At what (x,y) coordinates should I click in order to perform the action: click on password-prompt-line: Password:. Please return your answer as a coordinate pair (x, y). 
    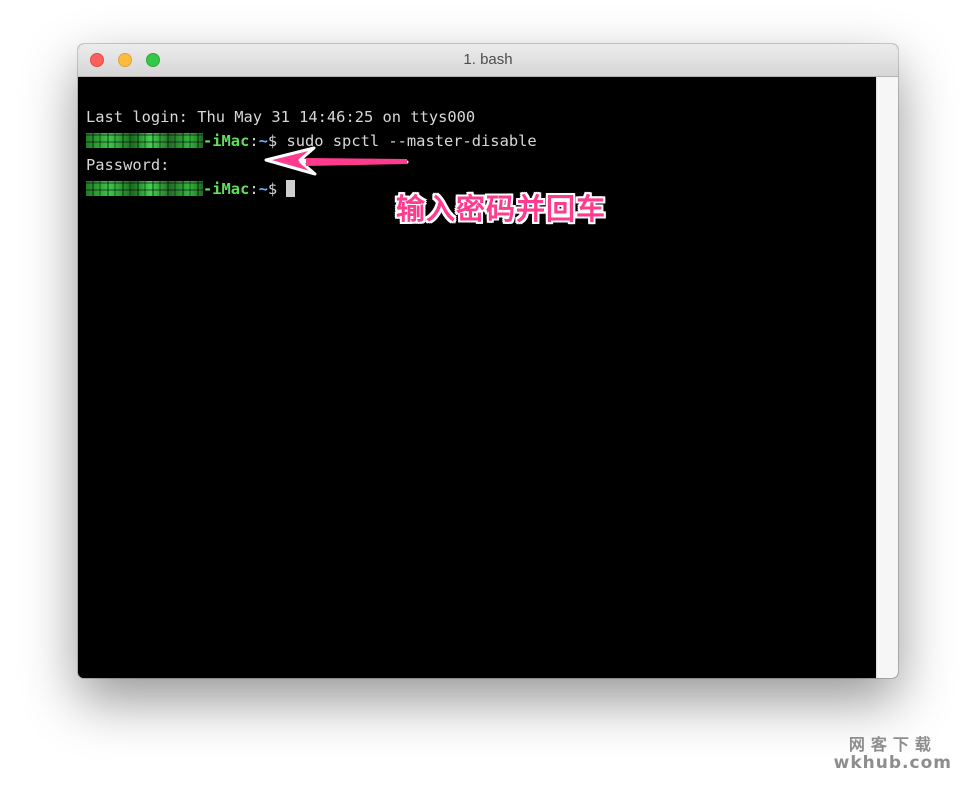
    Looking at the image, I should click on (128, 165).